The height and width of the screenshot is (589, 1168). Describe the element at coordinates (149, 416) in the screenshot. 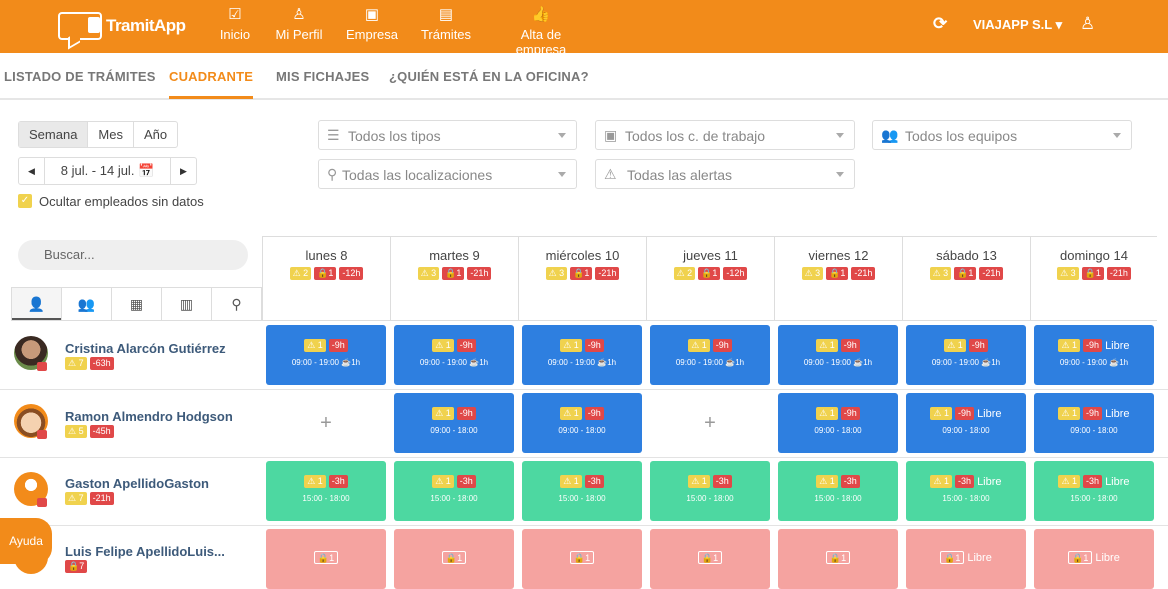

I see `employee-name: Ramon Almendro Hodgson` at that location.